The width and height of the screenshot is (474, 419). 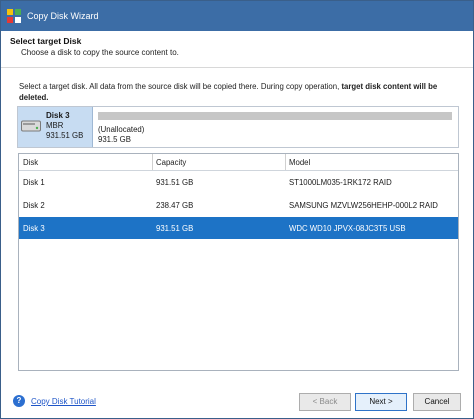 I want to click on target-disk-size: 931.51 GB, so click(x=65, y=135).